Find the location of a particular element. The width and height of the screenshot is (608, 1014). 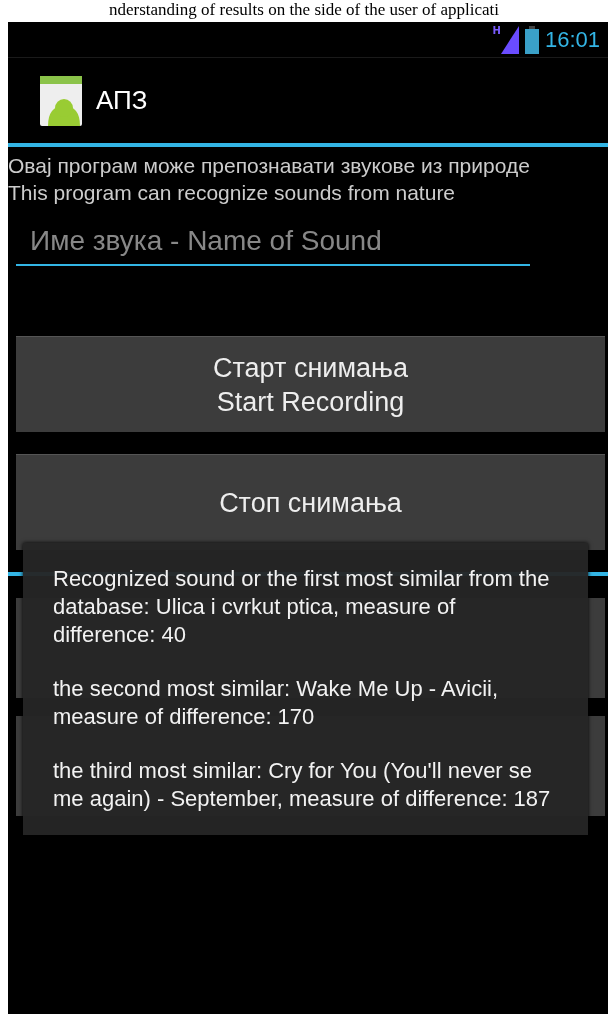

recording-button: Старт снимања Start Recording is located at coordinates (310, 384).